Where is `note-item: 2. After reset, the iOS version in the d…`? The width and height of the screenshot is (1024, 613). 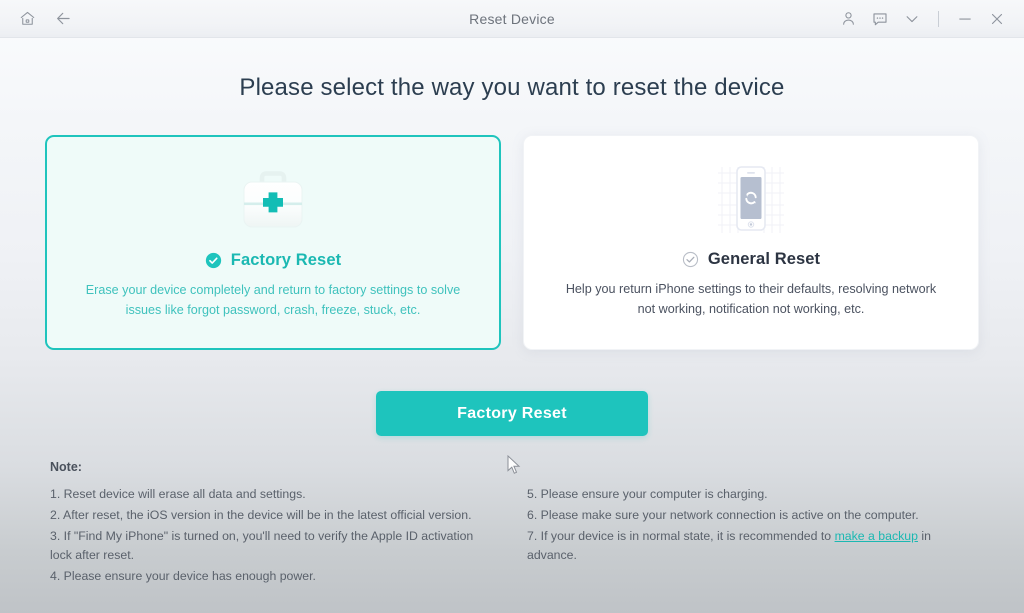 note-item: 2. After reset, the iOS version in the d… is located at coordinates (261, 515).